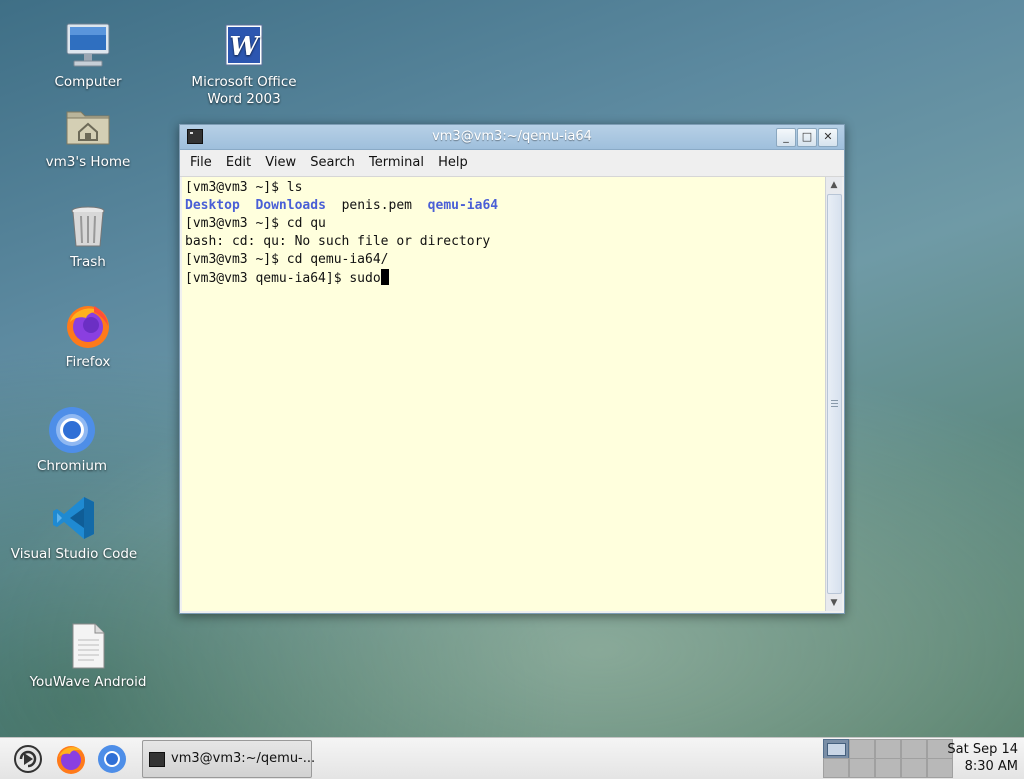 This screenshot has width=1024, height=779. What do you see at coordinates (332, 160) in the screenshot?
I see `menu-search: Search` at bounding box center [332, 160].